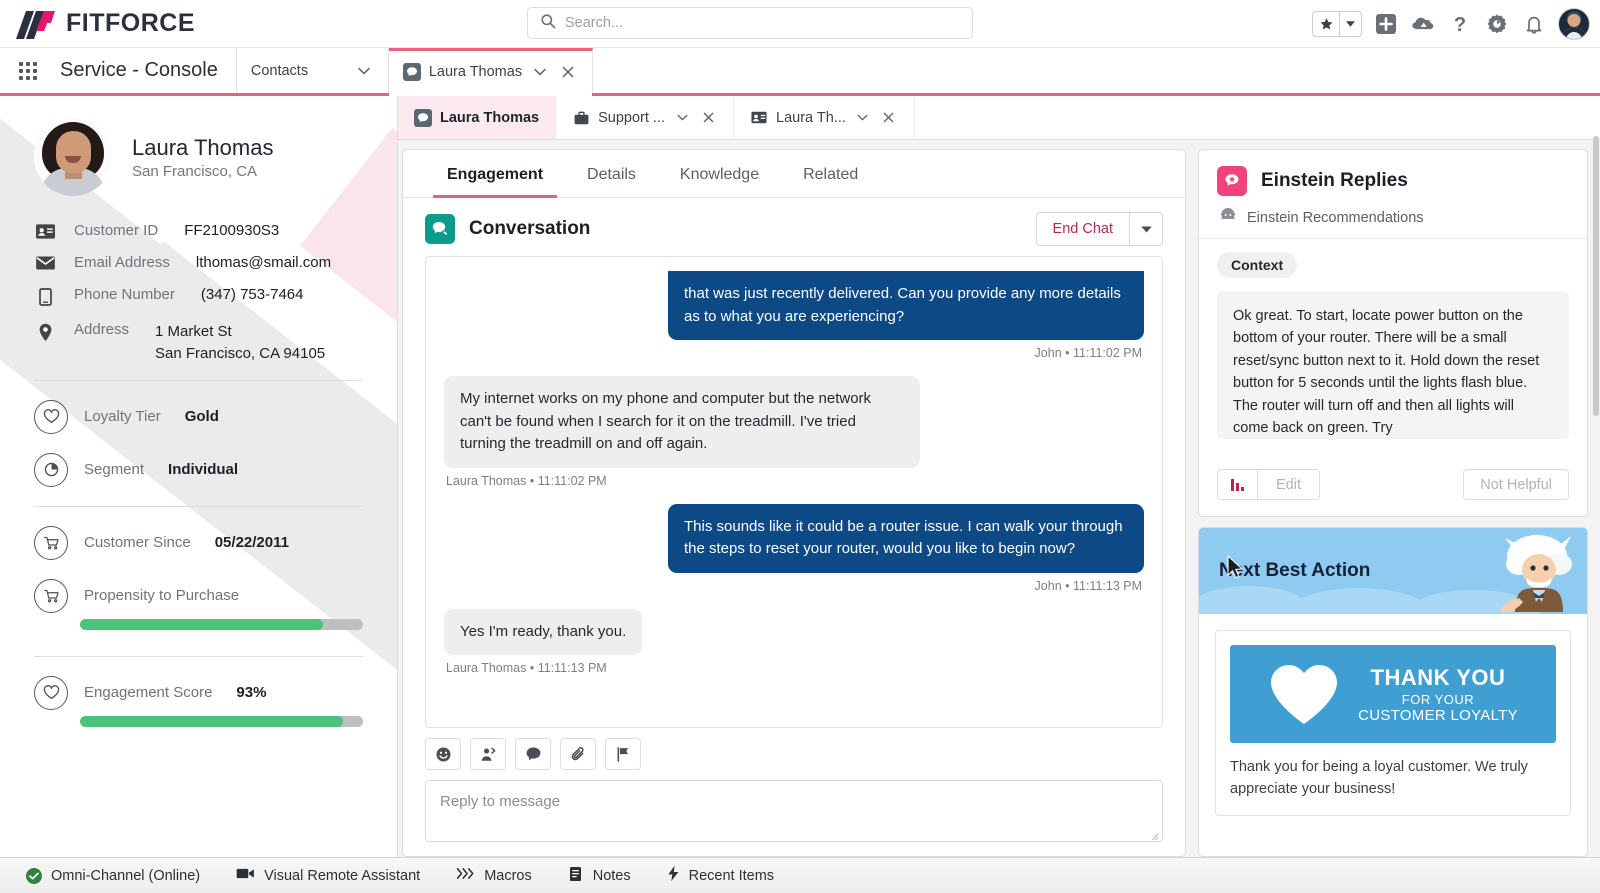 This screenshot has height=893, width=1600. Describe the element at coordinates (312, 70) in the screenshot. I see `nav-tab-contacts: Contacts` at that location.